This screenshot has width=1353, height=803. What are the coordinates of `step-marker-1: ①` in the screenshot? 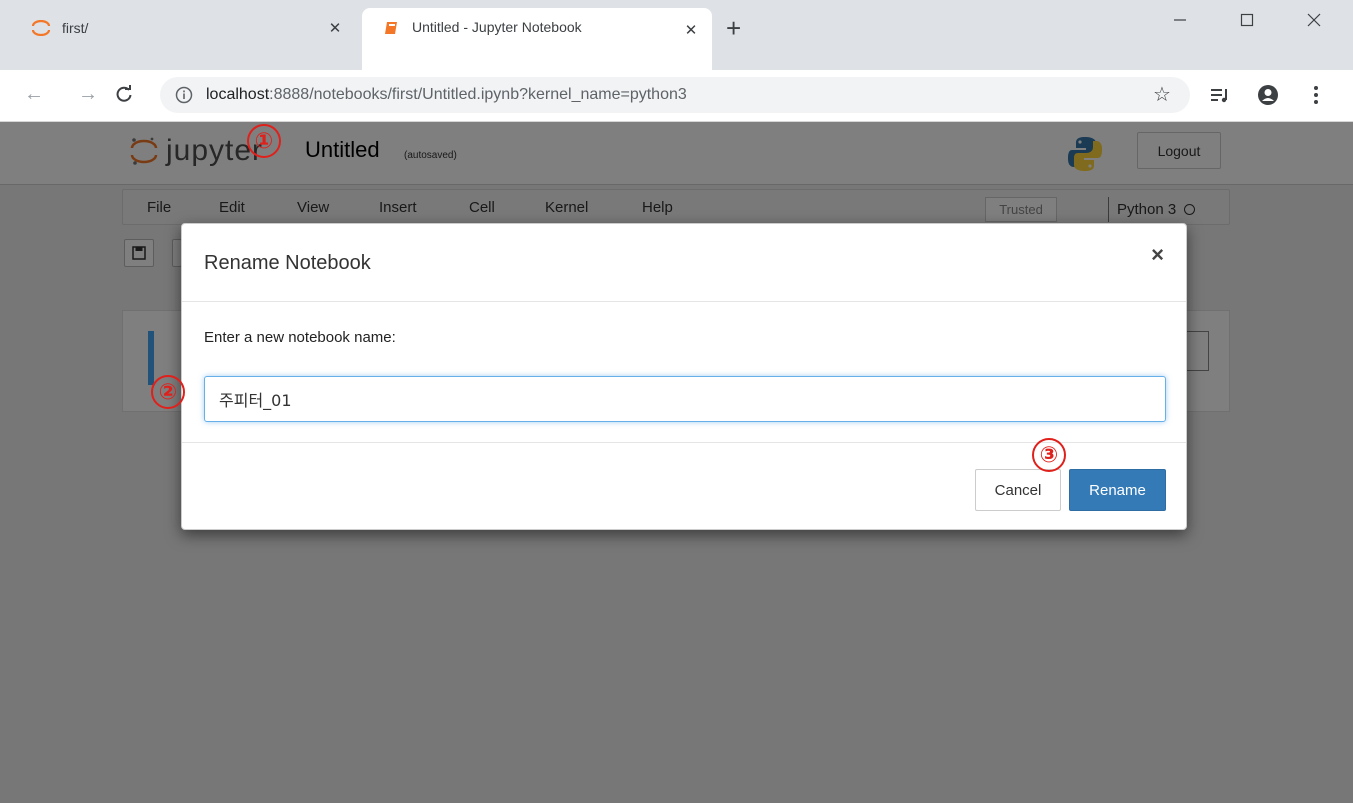 It's located at (264, 141).